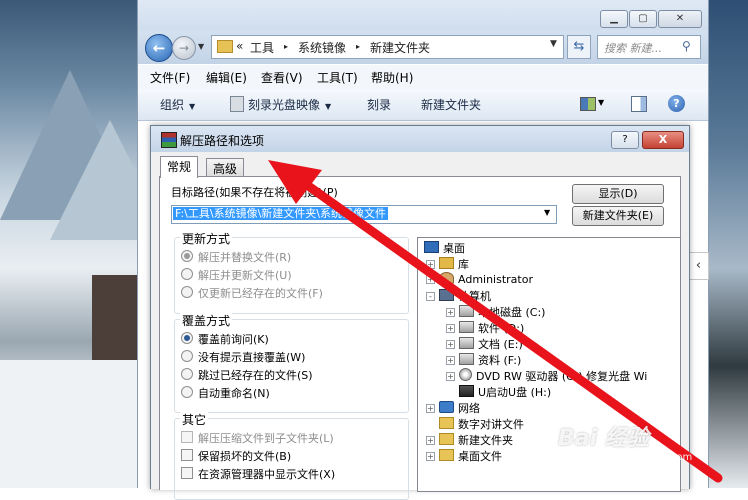 This screenshot has width=748, height=500. What do you see at coordinates (322, 47) in the screenshot?
I see `breadcrumb-item: 系统镜像` at bounding box center [322, 47].